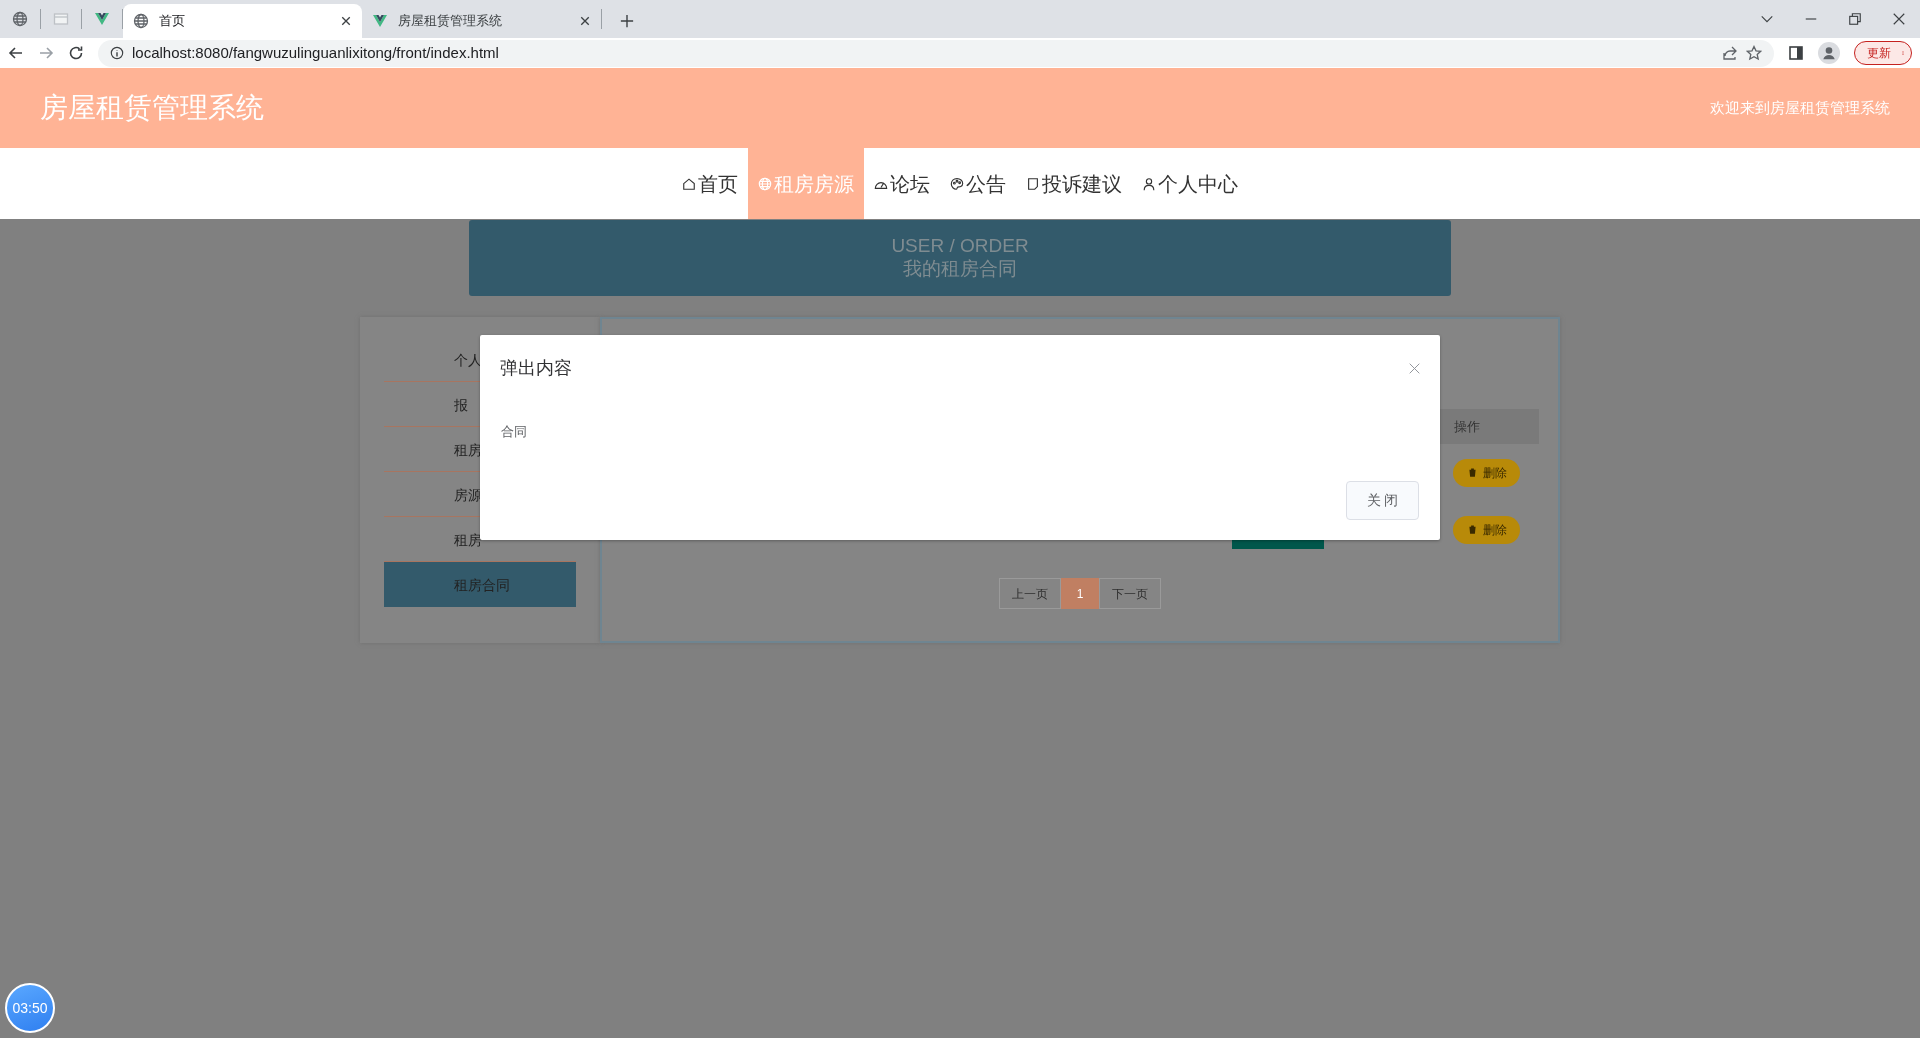  I want to click on forward-arrow-icon, so click(46, 53).